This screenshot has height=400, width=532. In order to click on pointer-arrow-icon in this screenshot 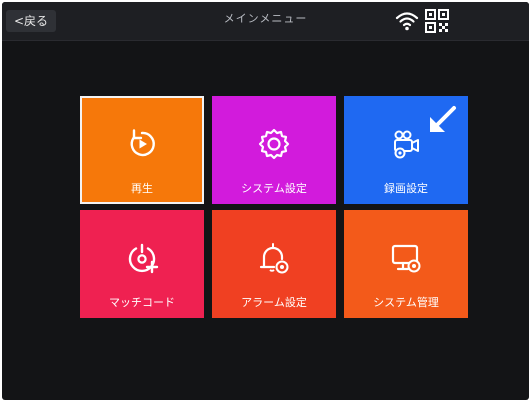, I will do `click(442, 120)`.